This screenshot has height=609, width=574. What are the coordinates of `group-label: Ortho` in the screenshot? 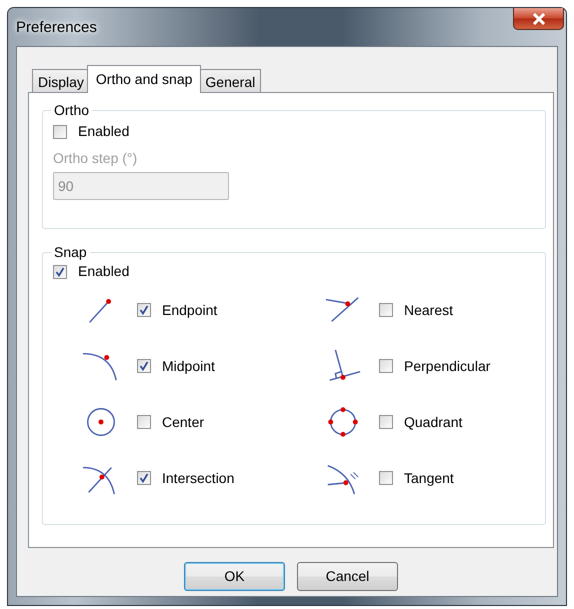 It's located at (71, 110).